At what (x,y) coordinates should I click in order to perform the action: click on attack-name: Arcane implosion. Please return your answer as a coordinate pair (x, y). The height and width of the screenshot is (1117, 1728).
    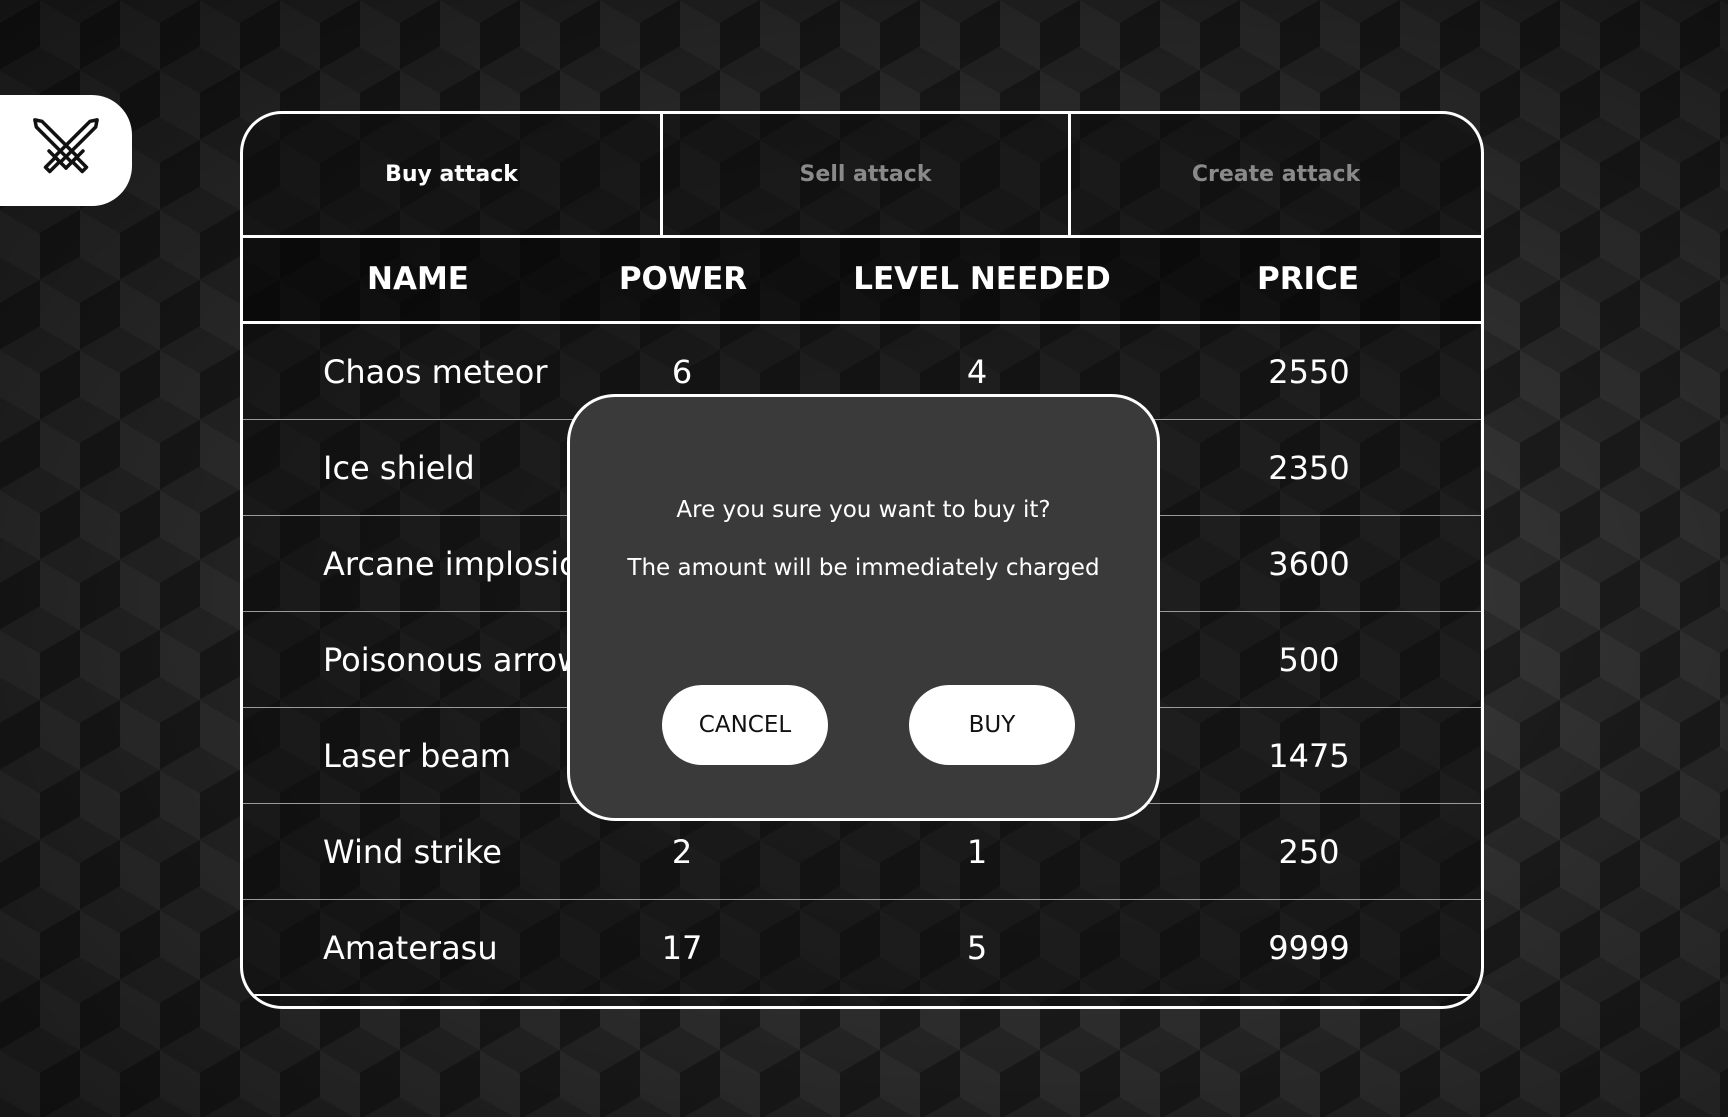
    Looking at the image, I should click on (461, 564).